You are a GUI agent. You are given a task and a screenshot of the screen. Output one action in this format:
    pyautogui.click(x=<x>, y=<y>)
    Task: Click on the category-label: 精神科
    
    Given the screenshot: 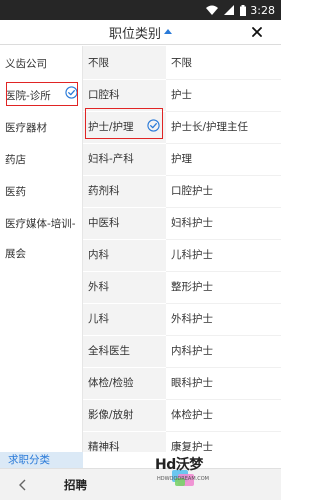 What is the action you would take?
    pyautogui.click(x=104, y=446)
    